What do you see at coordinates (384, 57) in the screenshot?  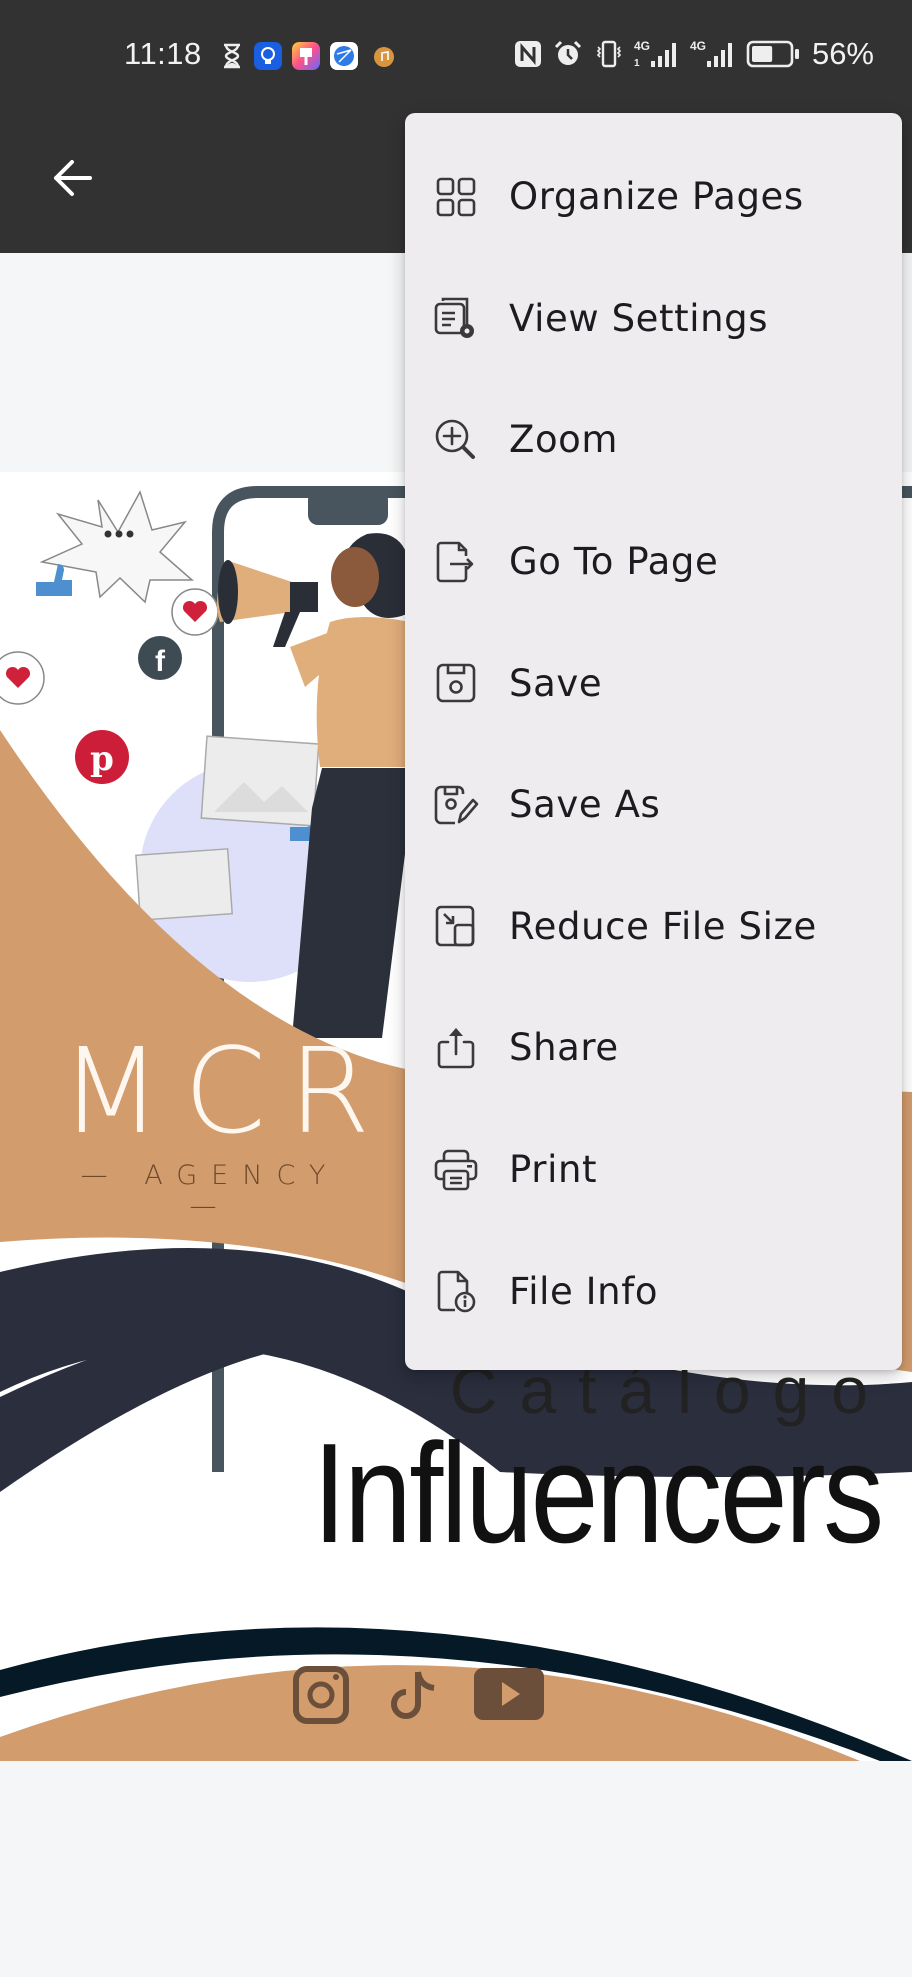 I see `music-app-icon` at bounding box center [384, 57].